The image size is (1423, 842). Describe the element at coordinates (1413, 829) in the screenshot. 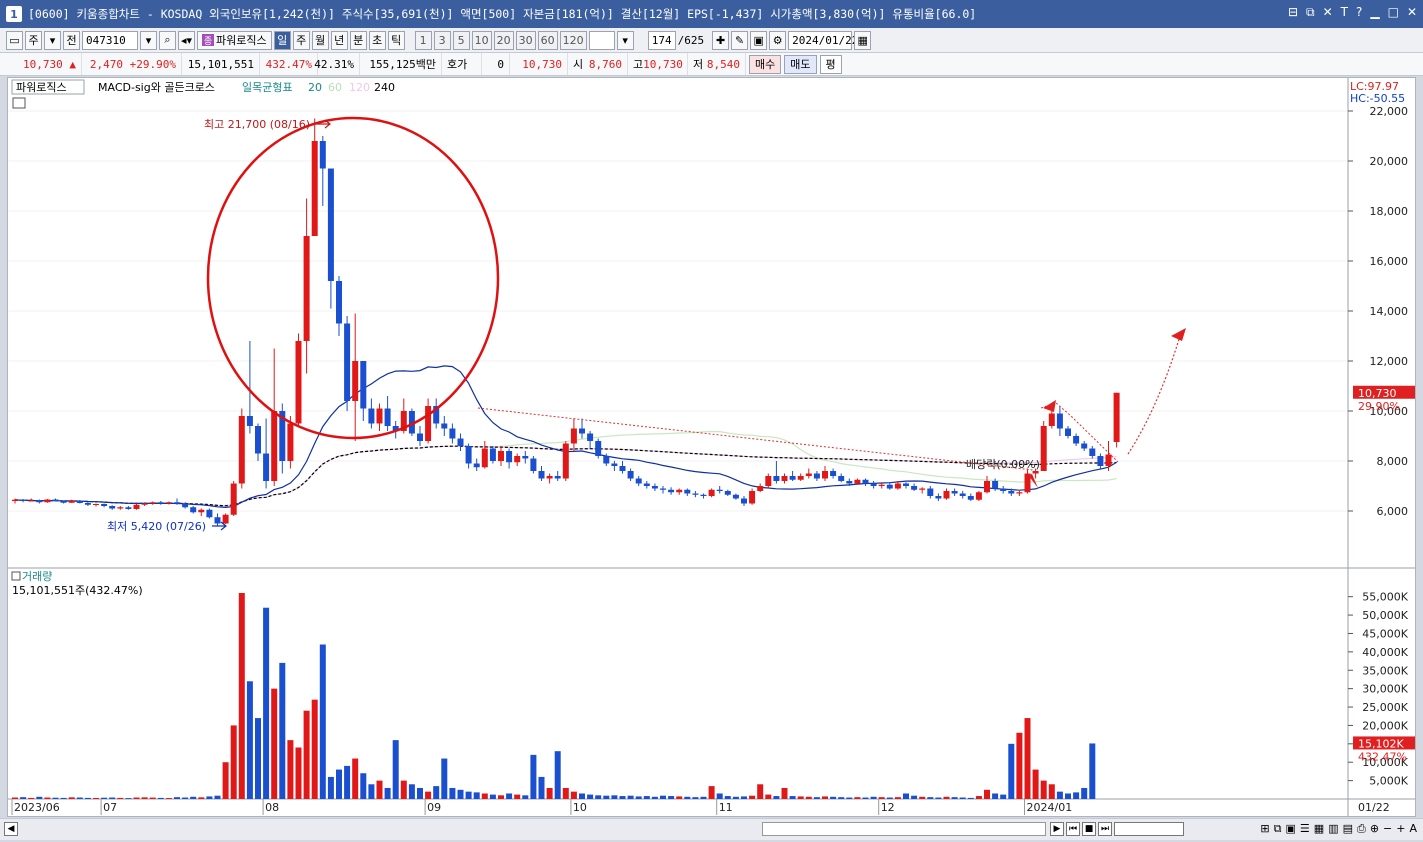

I see `font-icon: A` at that location.